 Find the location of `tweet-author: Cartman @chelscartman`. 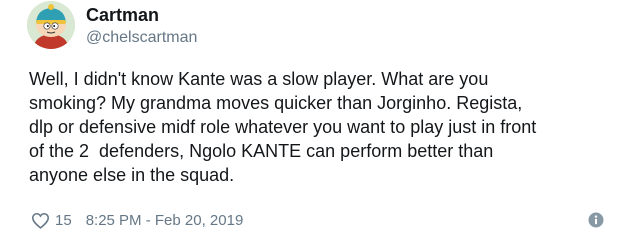

tweet-author: Cartman @chelscartman is located at coordinates (141, 26).